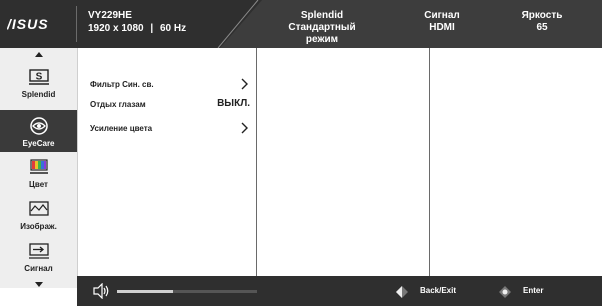 This screenshot has height=306, width=602. What do you see at coordinates (542, 27) in the screenshot?
I see `brightness-status-value: 65` at bounding box center [542, 27].